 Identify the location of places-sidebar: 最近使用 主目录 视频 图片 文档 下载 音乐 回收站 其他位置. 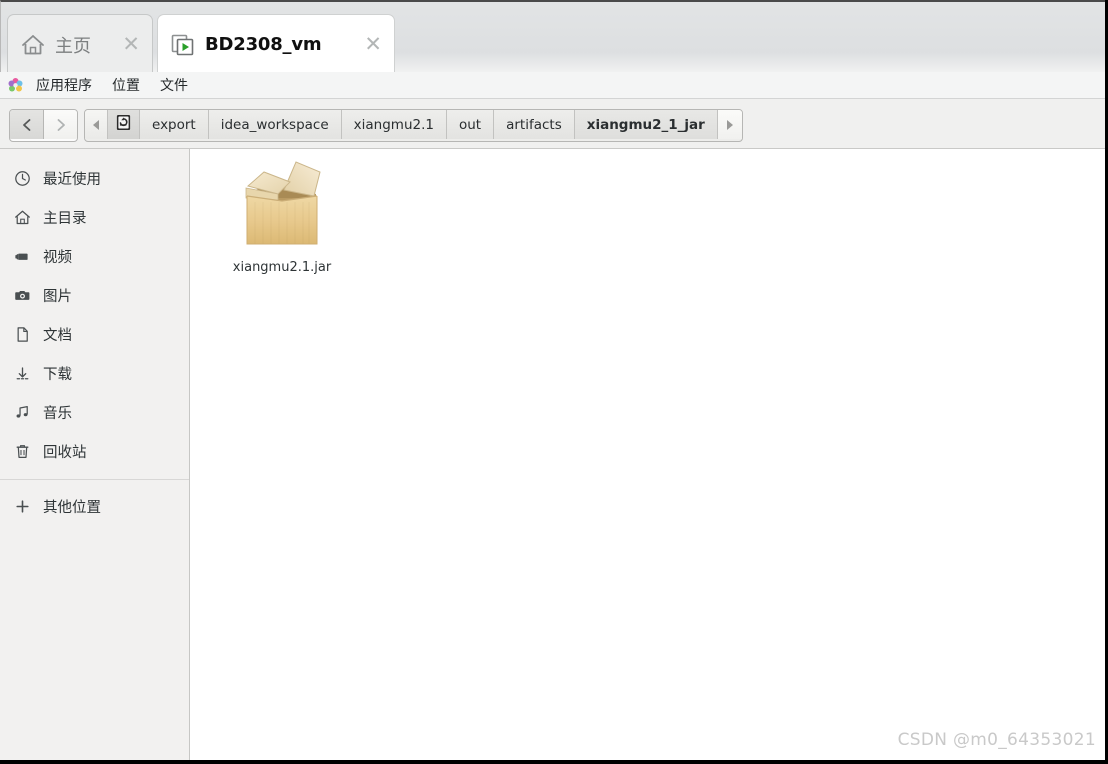
(95, 454).